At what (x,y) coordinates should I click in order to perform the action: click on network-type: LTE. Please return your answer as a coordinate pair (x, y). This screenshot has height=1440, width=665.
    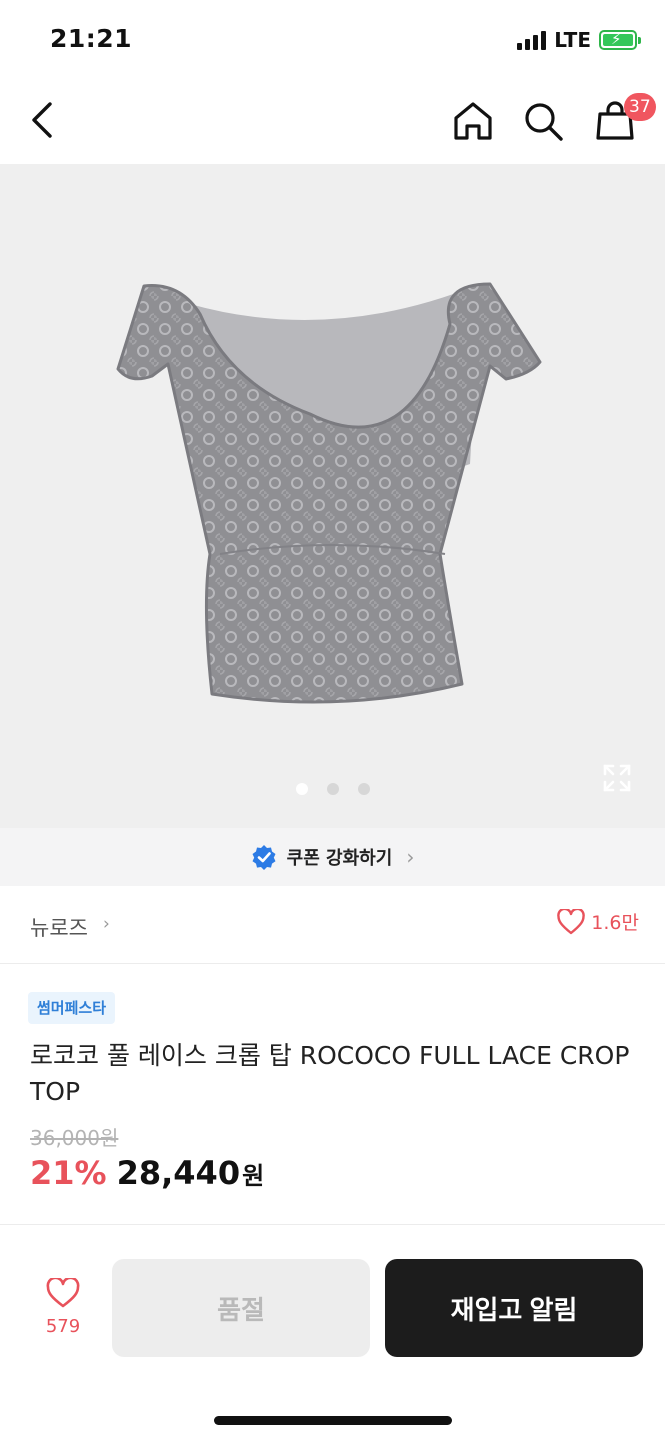
    Looking at the image, I should click on (572, 40).